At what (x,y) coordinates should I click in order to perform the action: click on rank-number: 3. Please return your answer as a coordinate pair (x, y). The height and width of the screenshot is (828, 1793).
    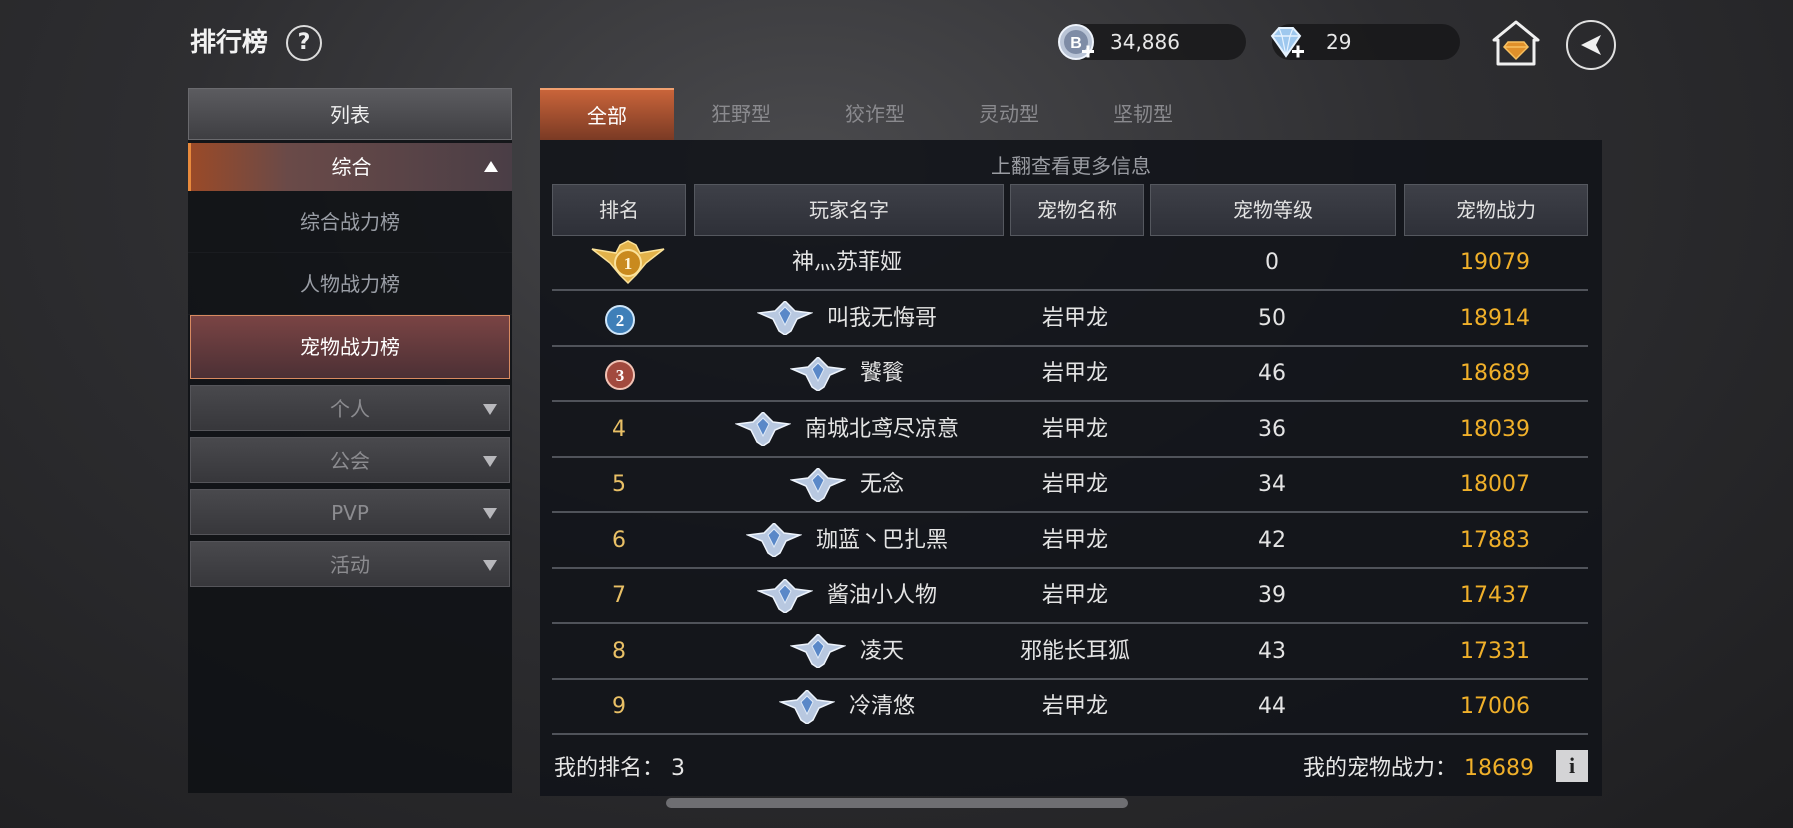
    Looking at the image, I should click on (620, 375).